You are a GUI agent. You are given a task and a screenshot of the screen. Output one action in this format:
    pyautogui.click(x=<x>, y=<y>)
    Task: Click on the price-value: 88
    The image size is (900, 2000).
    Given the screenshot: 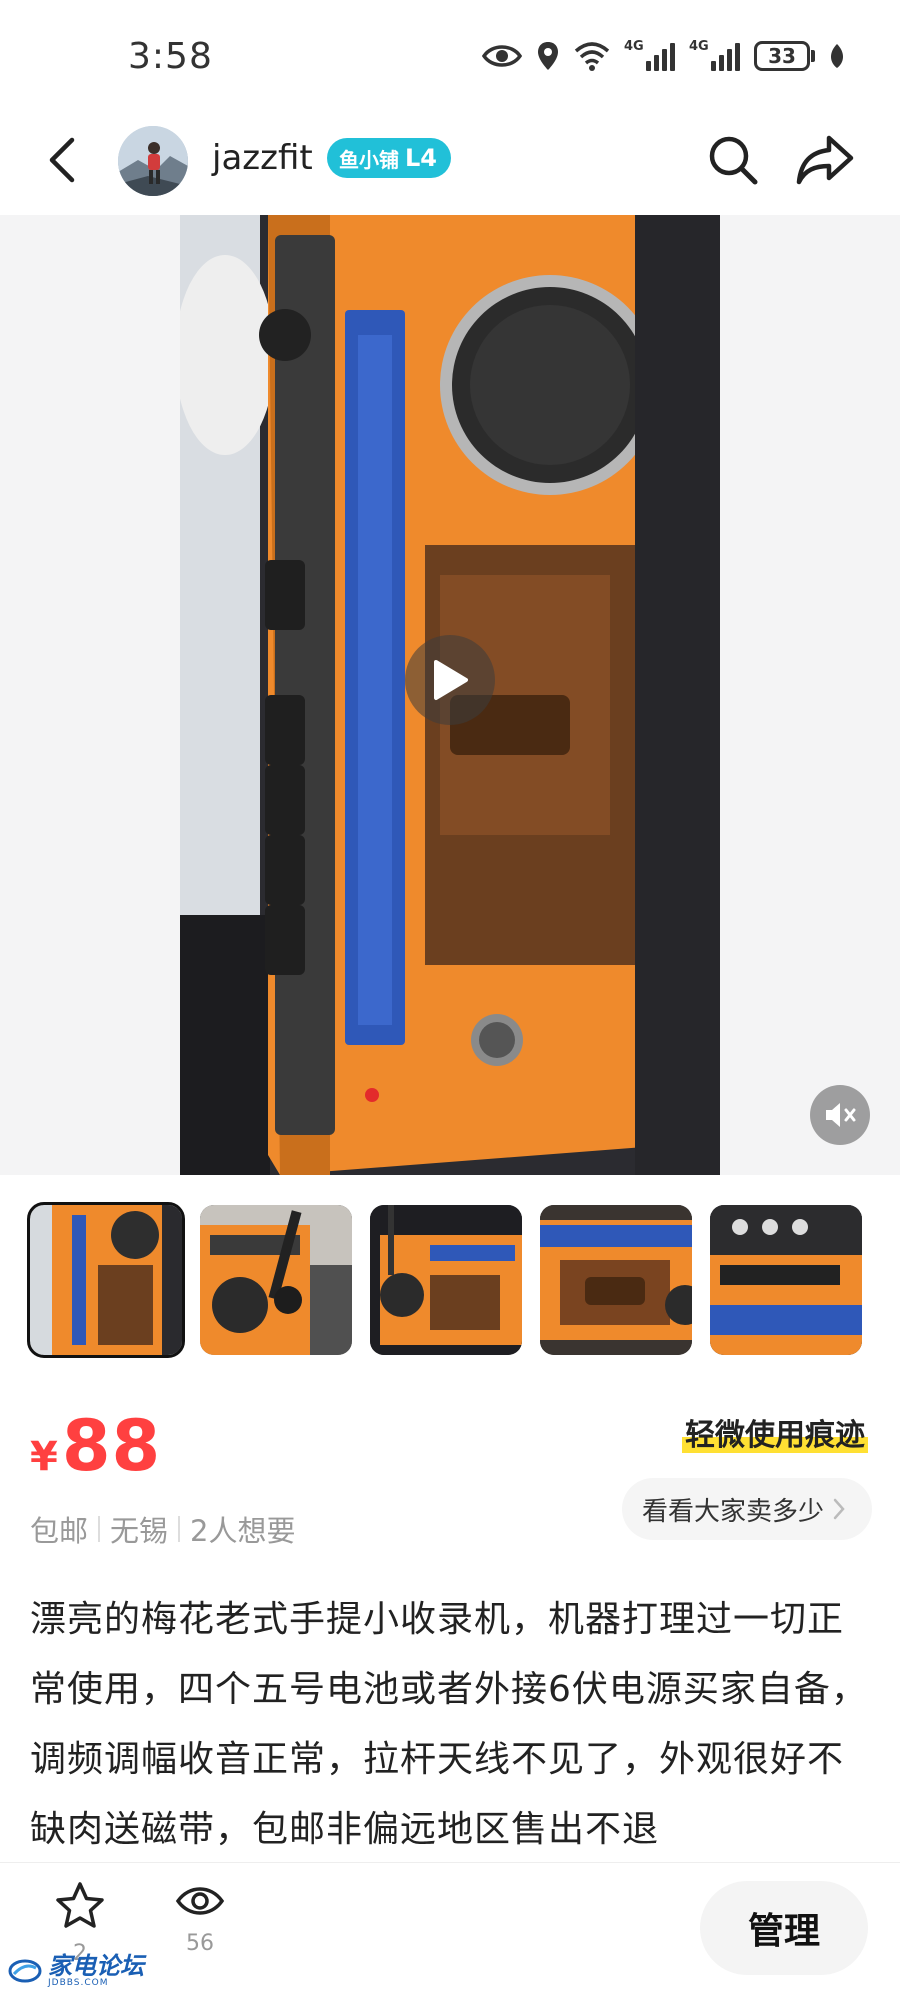 What is the action you would take?
    pyautogui.click(x=111, y=1446)
    